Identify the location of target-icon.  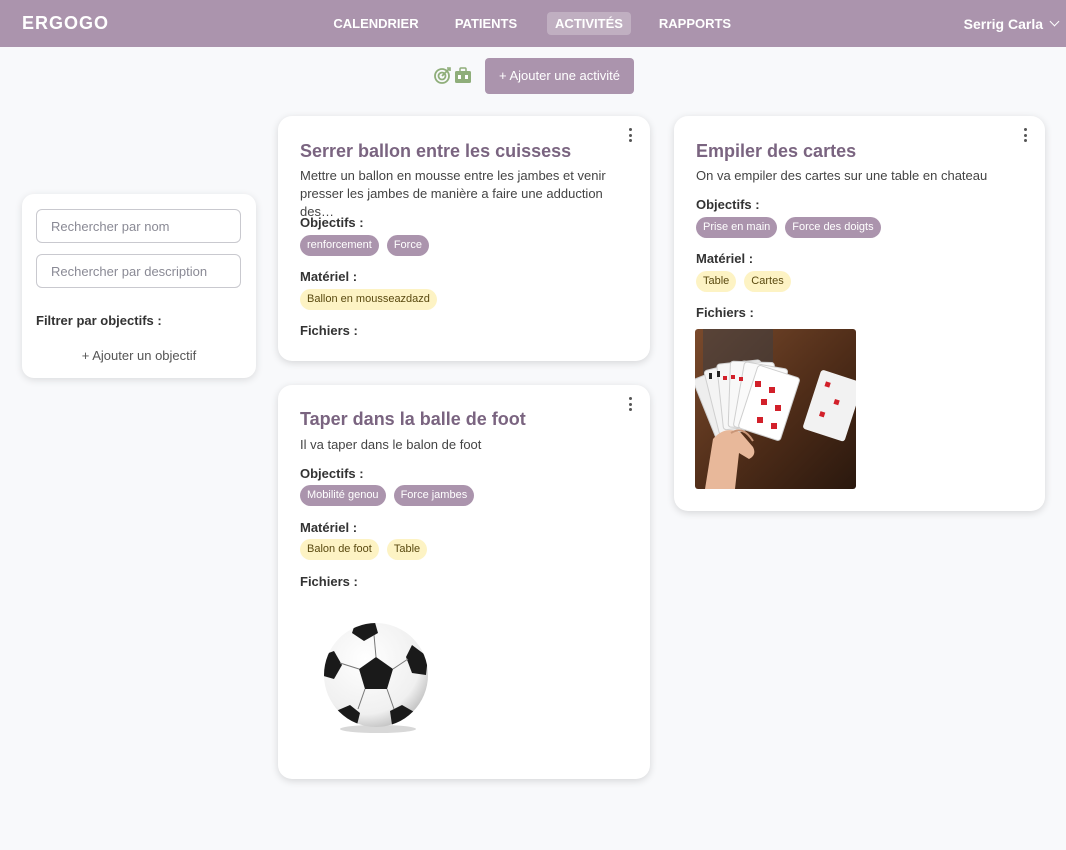
(443, 77).